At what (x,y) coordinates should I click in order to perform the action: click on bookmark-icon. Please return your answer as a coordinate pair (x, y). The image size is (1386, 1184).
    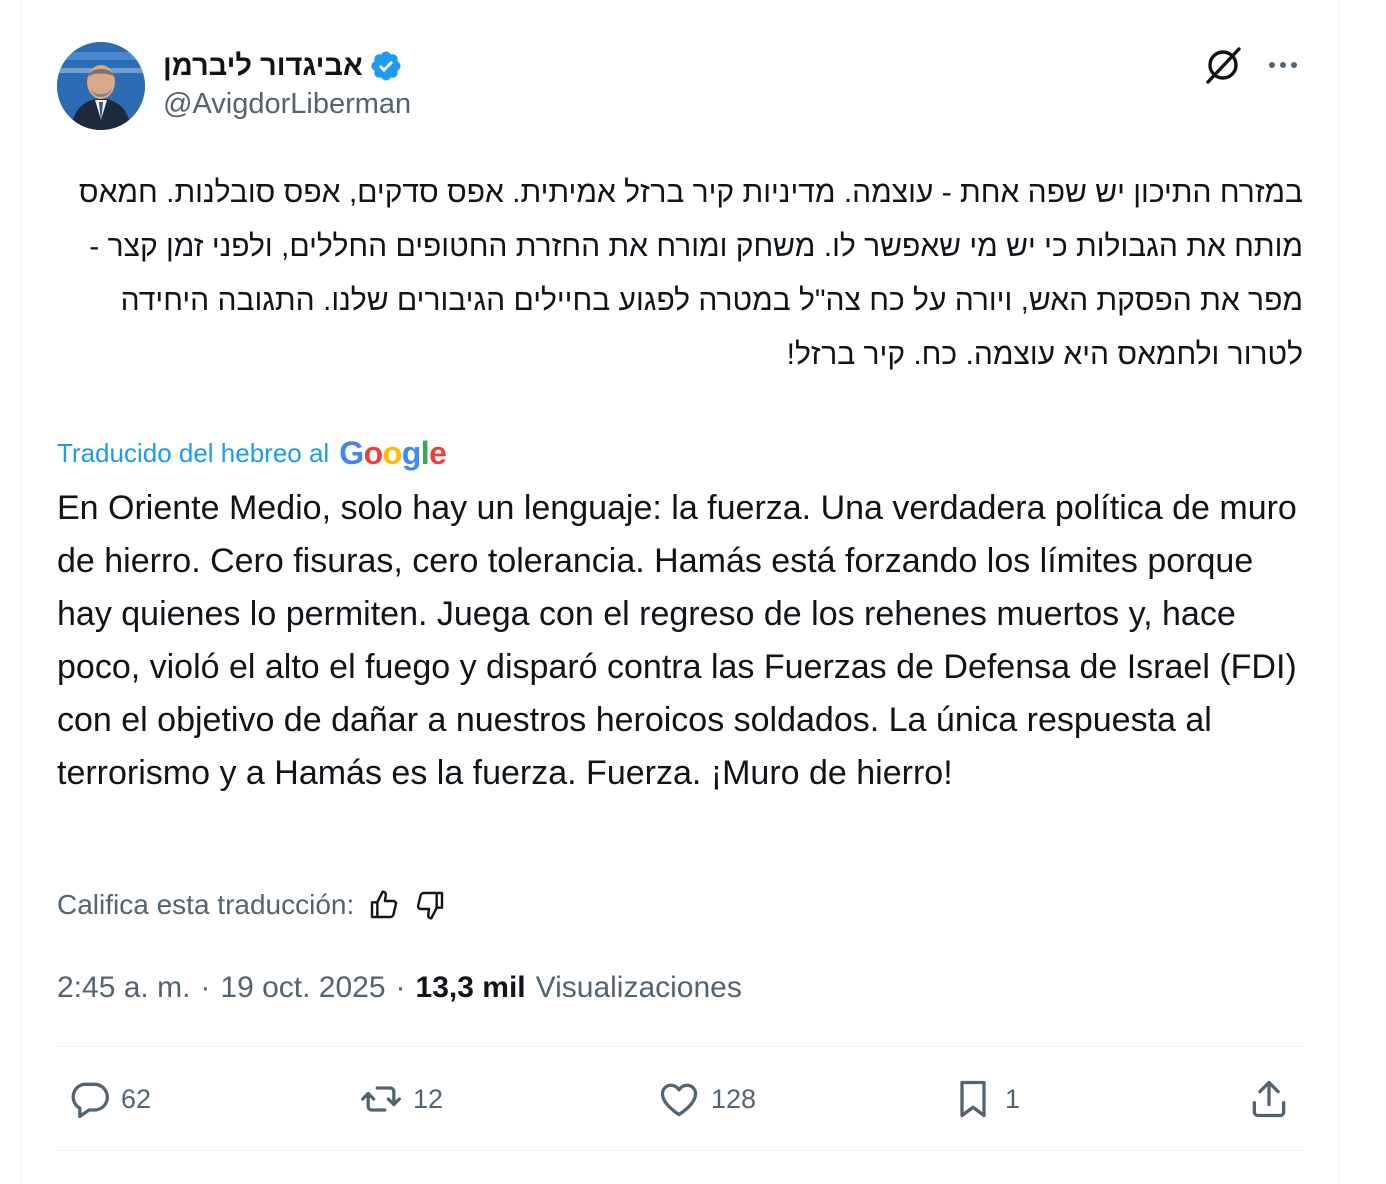
    Looking at the image, I should click on (973, 1099).